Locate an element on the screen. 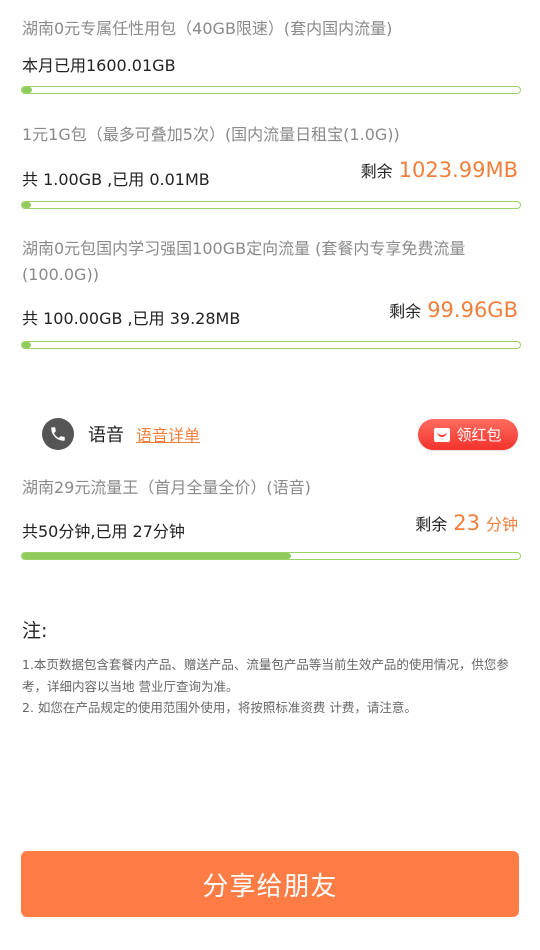 The height and width of the screenshot is (950, 540). remaining-amount: 剩余 23 分钟 is located at coordinates (466, 523).